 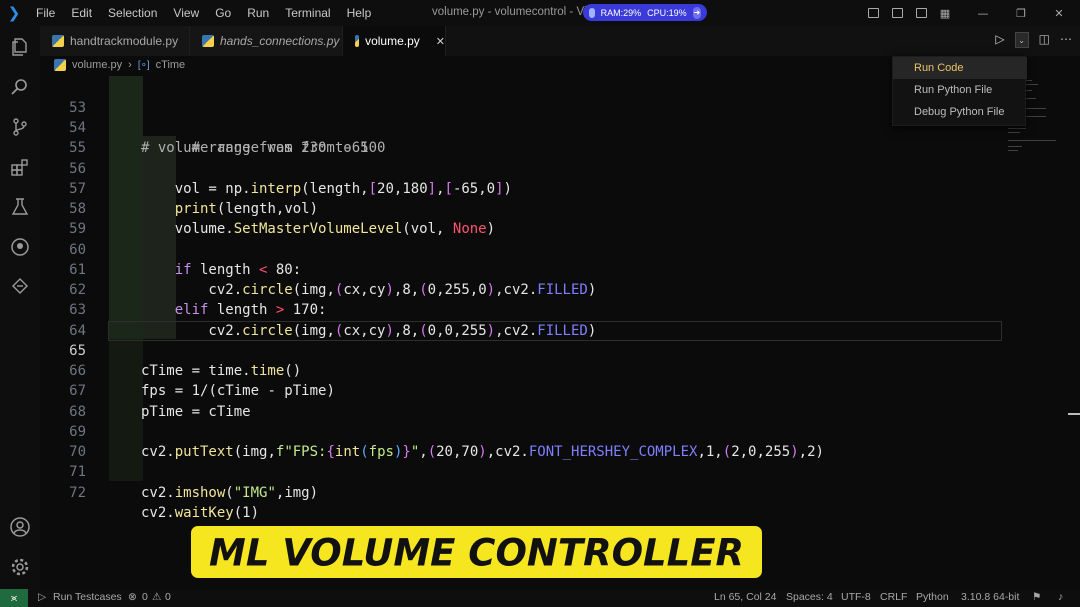 I want to click on extensions-icon, so click(x=20, y=167).